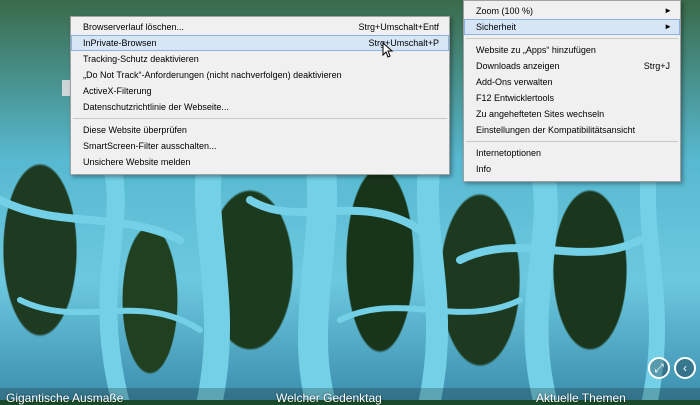 This screenshot has width=700, height=405. Describe the element at coordinates (572, 153) in the screenshot. I see `menu-item-internet-options: Internetoptionen` at that location.